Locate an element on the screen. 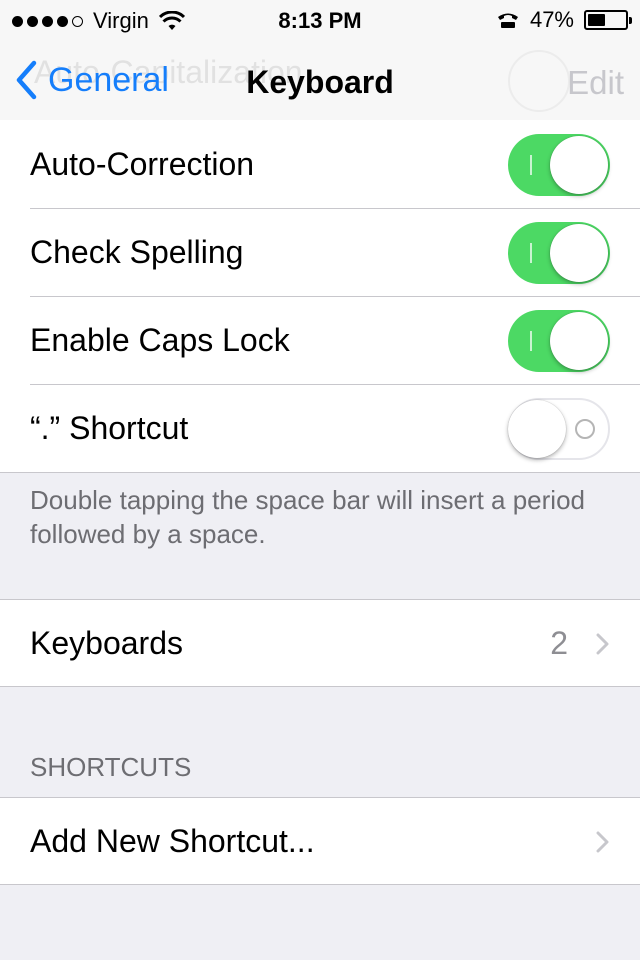 This screenshot has width=640, height=960. page-title: Keyboard is located at coordinates (320, 82).